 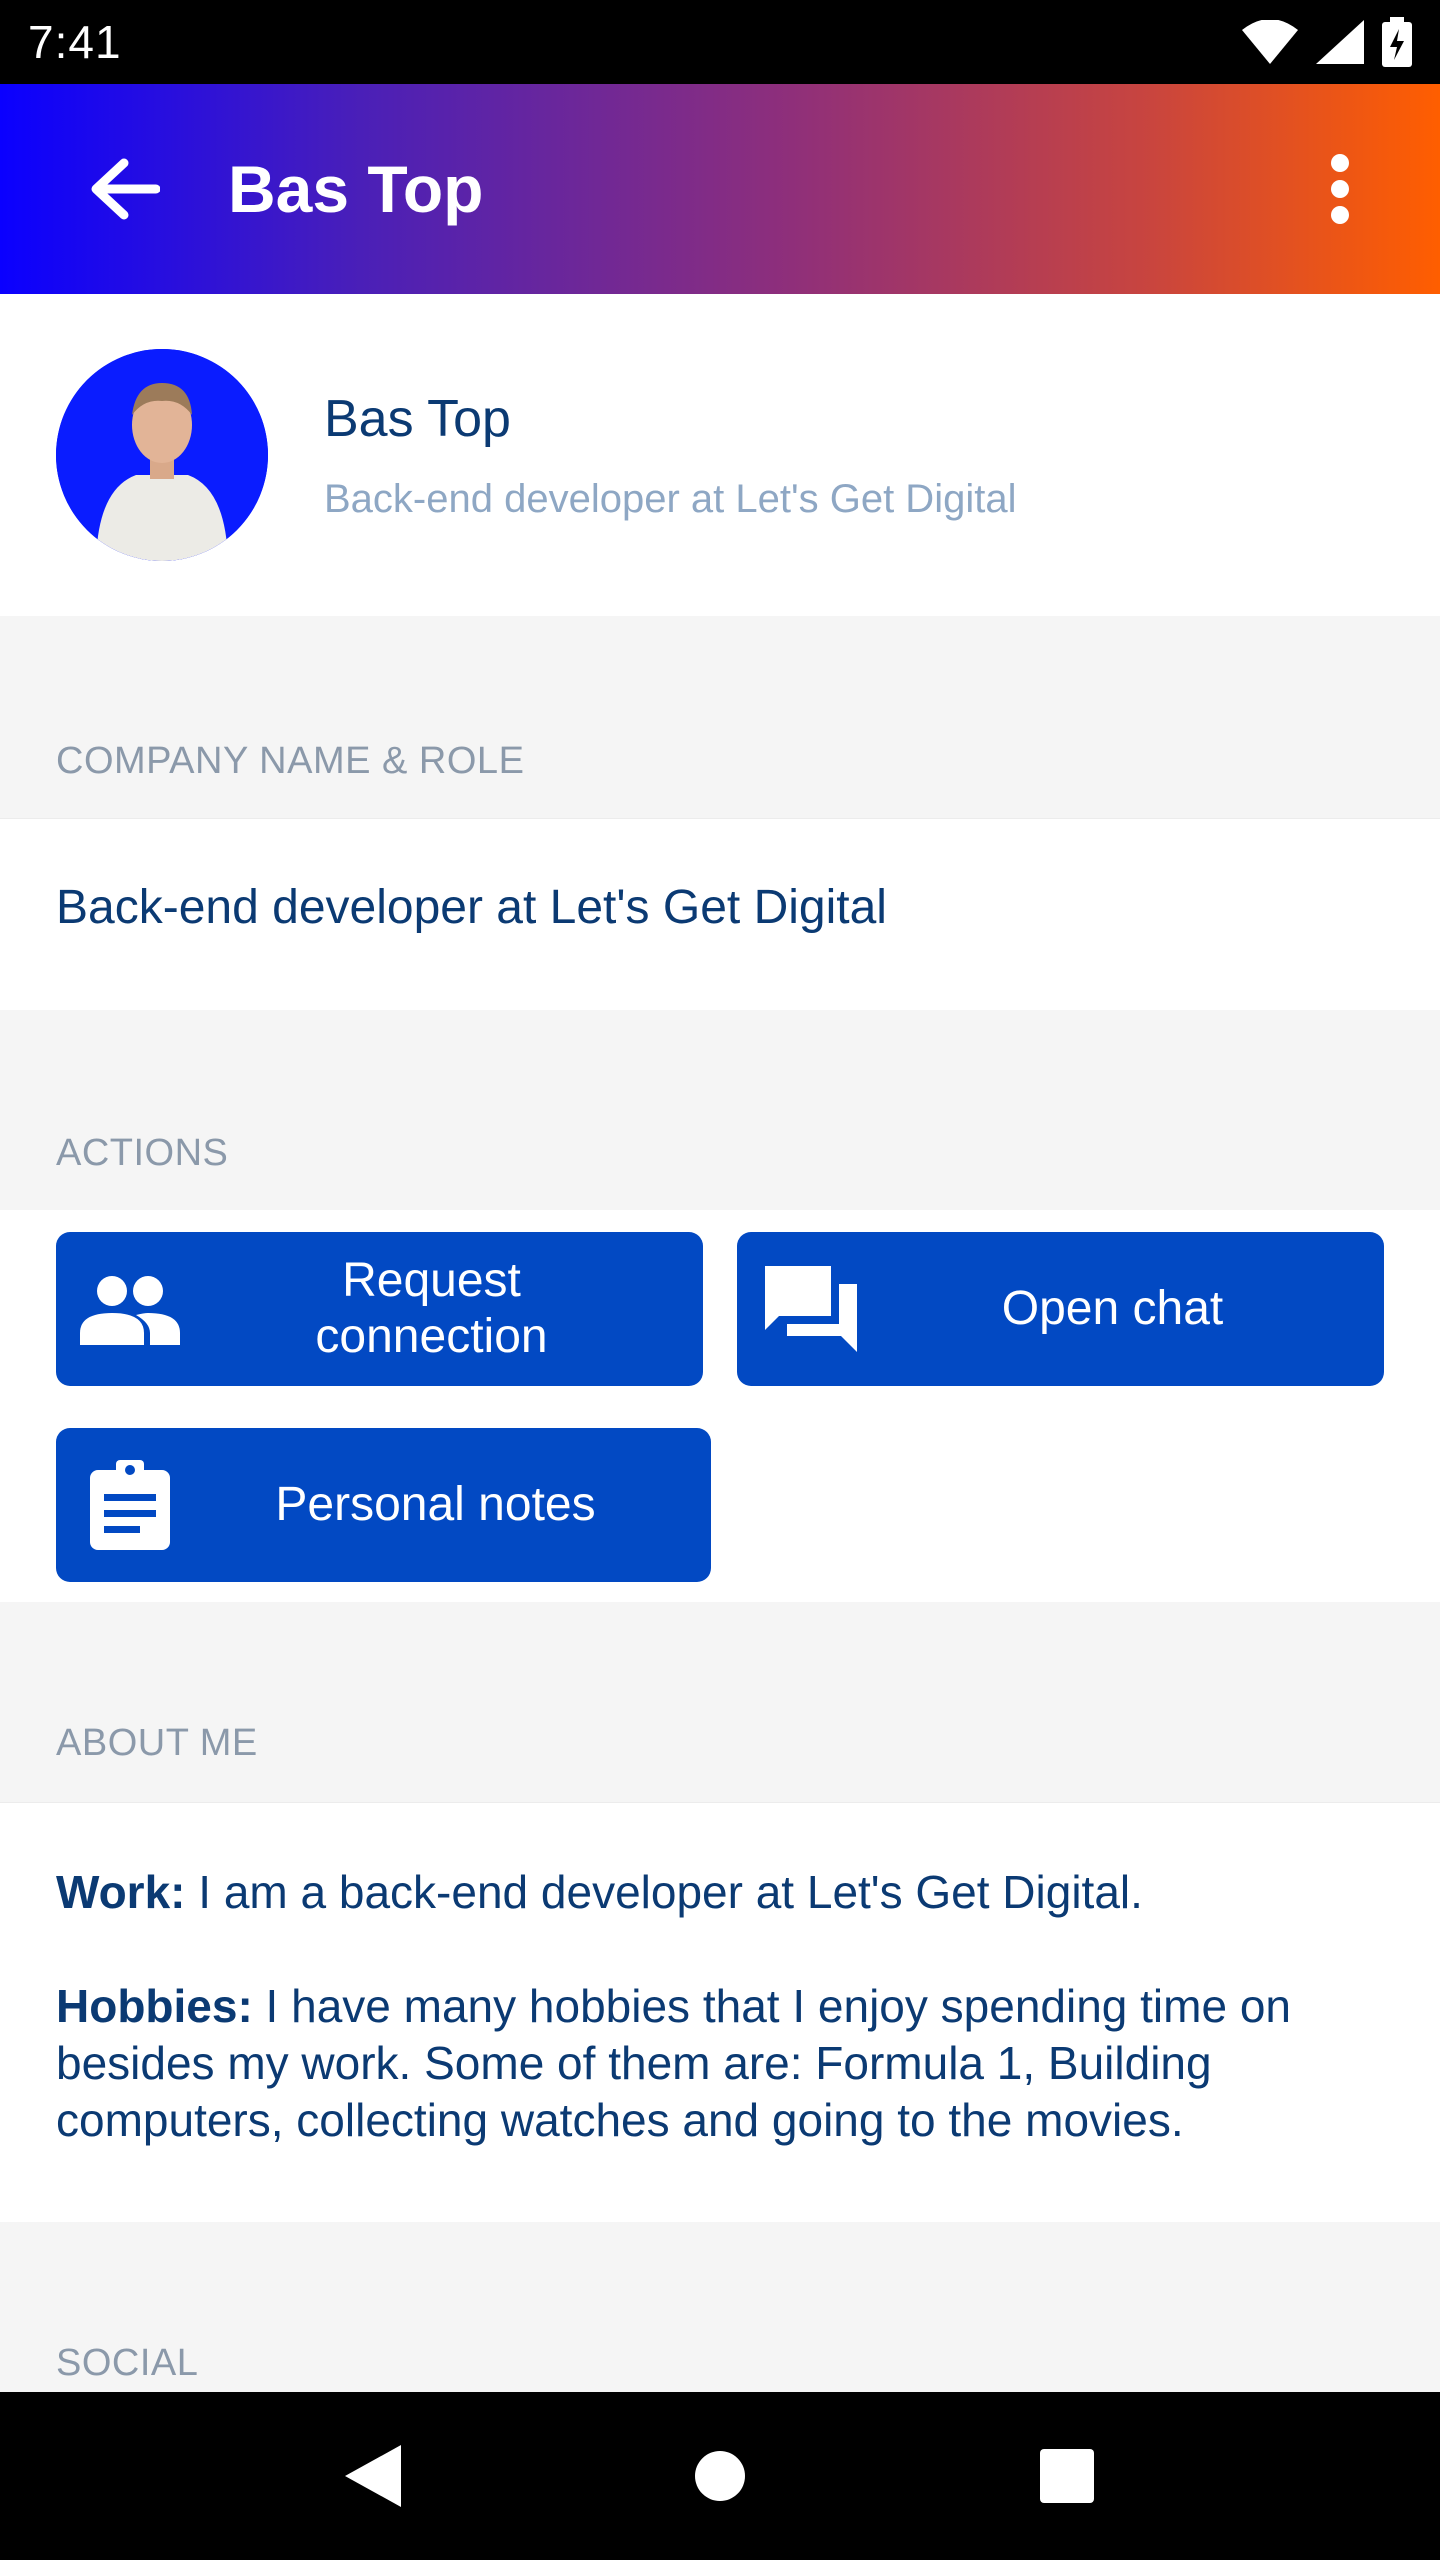 I want to click on overflow-menu-button, so click(x=1340, y=189).